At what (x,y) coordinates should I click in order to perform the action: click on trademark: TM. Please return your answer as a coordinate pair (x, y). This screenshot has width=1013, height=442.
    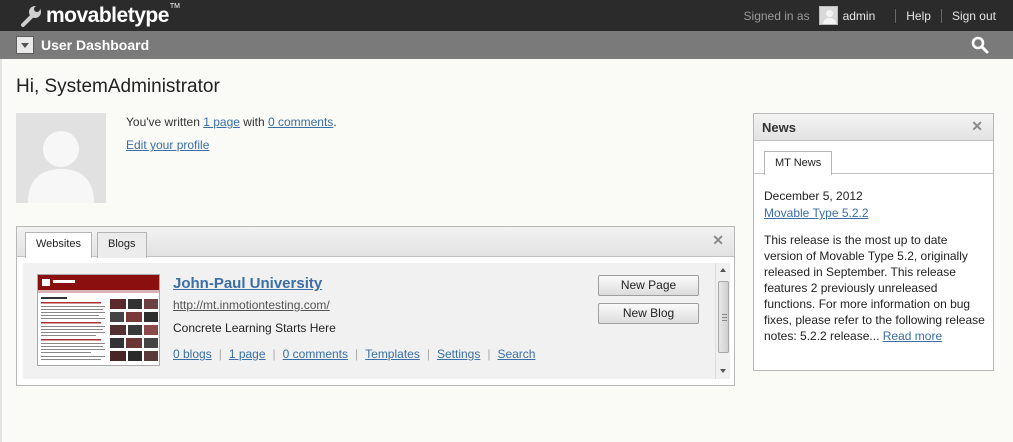
    Looking at the image, I should click on (174, 6).